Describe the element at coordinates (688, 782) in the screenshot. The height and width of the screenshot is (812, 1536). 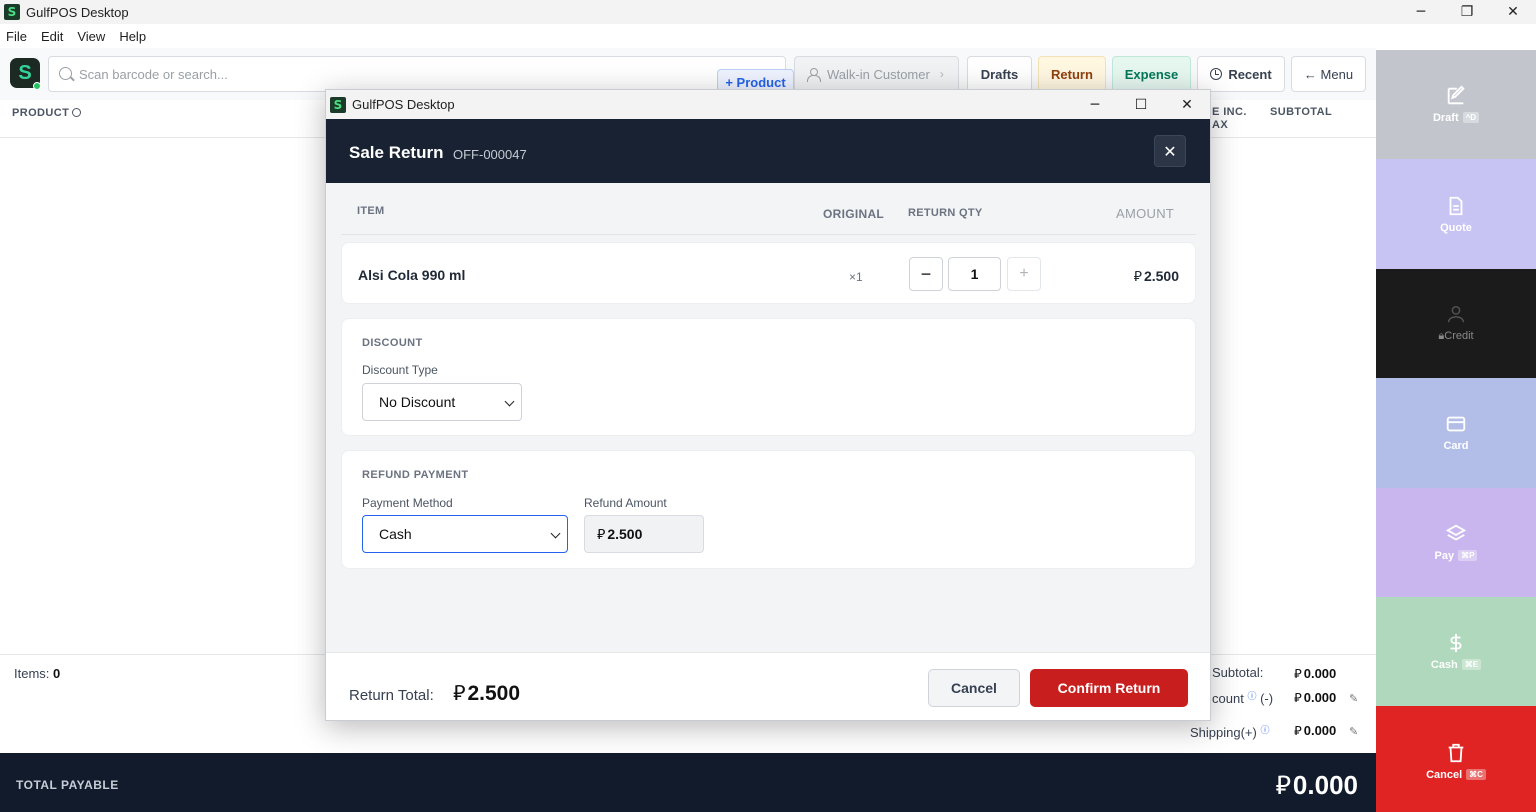
I see `total-payable-bar: TOTAL PAYABLE ⃁0.000` at that location.